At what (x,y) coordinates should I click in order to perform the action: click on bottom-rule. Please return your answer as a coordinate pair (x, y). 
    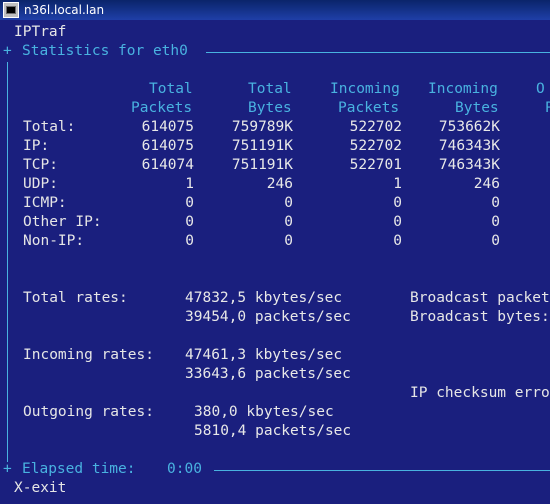
    Looking at the image, I should click on (382, 470).